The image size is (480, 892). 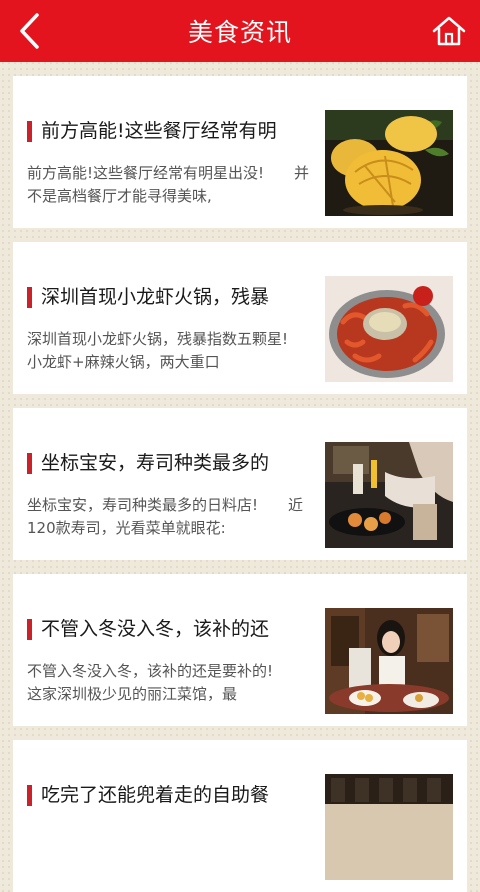 What do you see at coordinates (170, 350) in the screenshot?
I see `article-summary: 深圳首现小龙虾火锅，残暴指数五颗星! 小龙虾+麻辣火锅，两大重口` at bounding box center [170, 350].